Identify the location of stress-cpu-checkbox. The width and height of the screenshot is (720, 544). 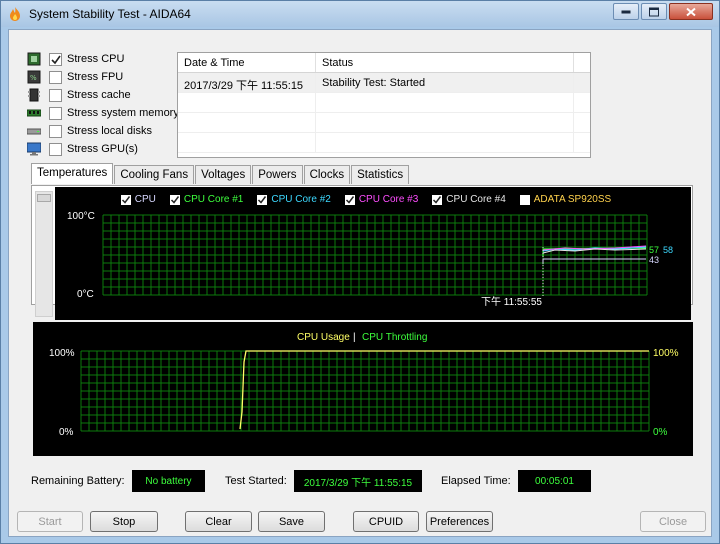
(55, 59).